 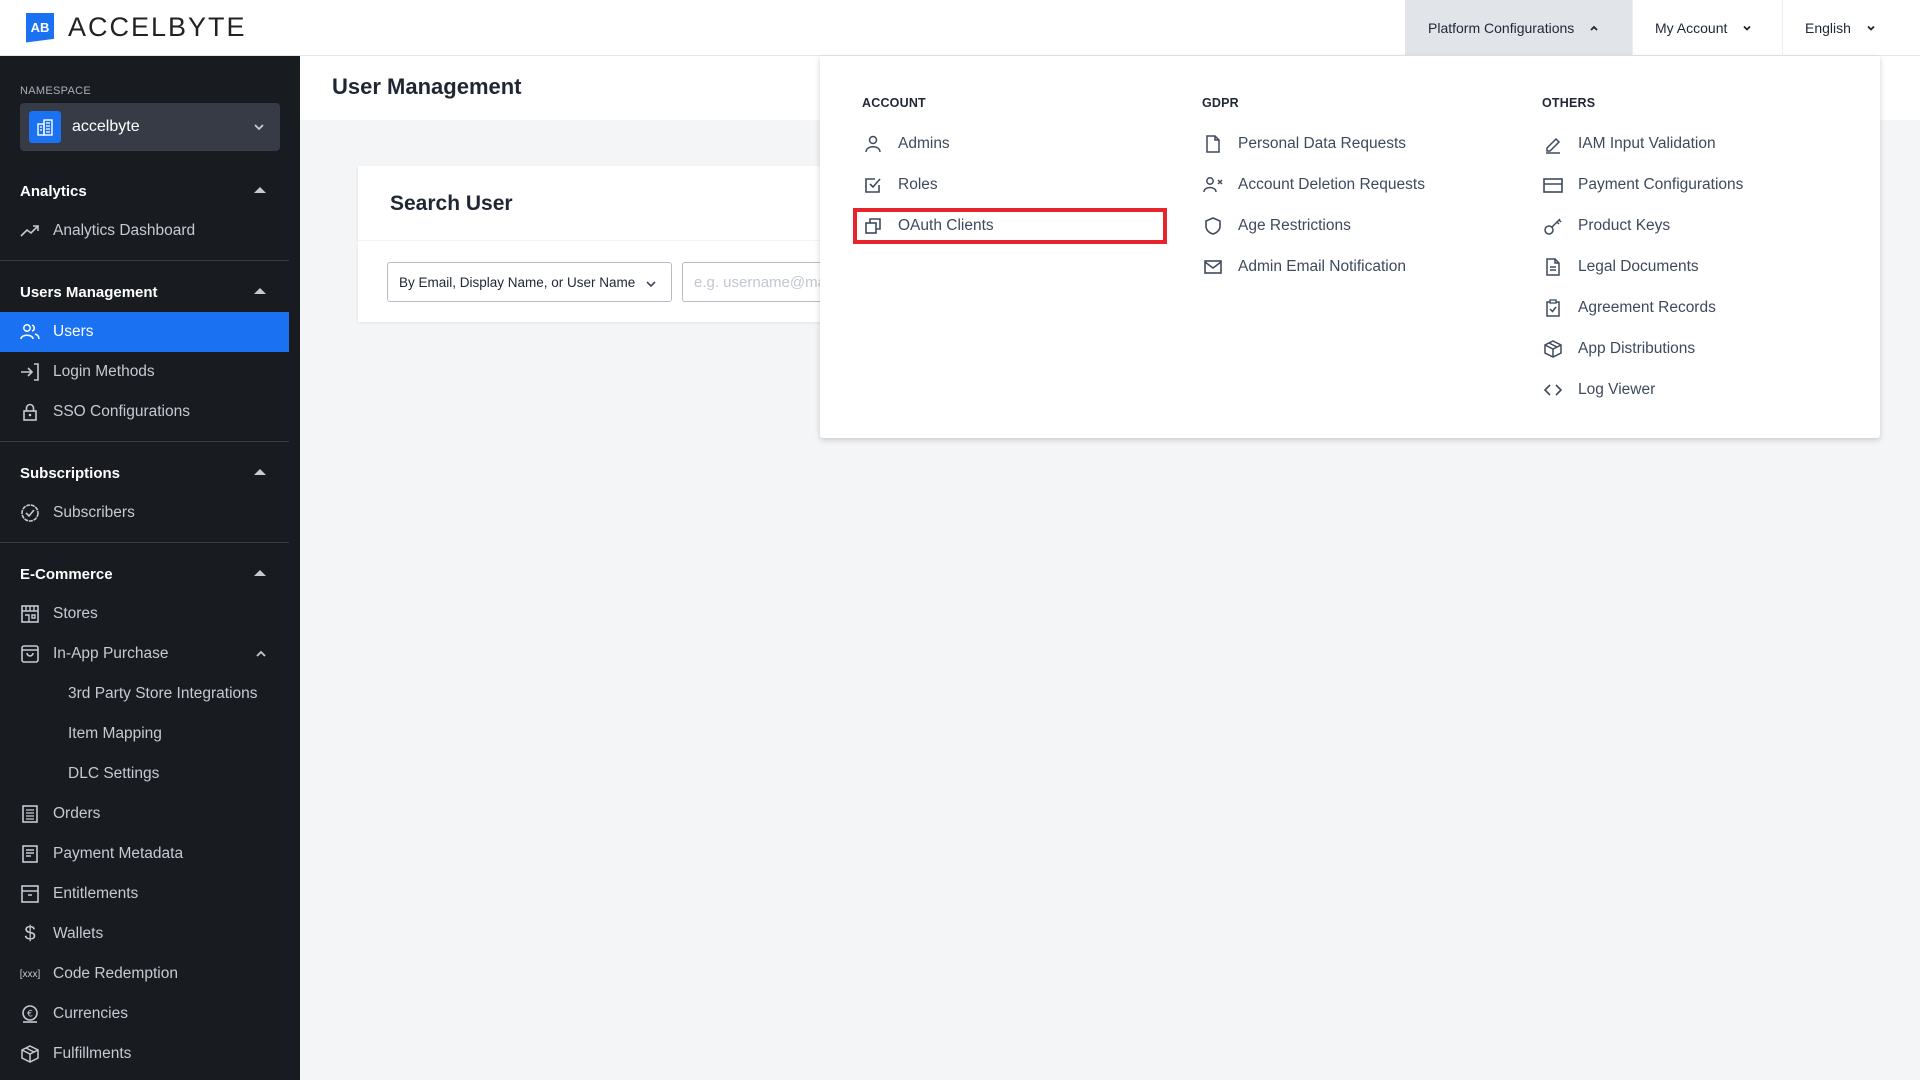 What do you see at coordinates (144, 473) in the screenshot?
I see `sidebar-section-header: Subscriptions` at bounding box center [144, 473].